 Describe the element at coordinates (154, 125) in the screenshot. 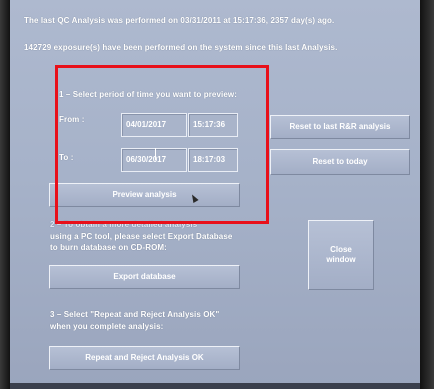

I see `from-date-input: 04/01/2017` at that location.